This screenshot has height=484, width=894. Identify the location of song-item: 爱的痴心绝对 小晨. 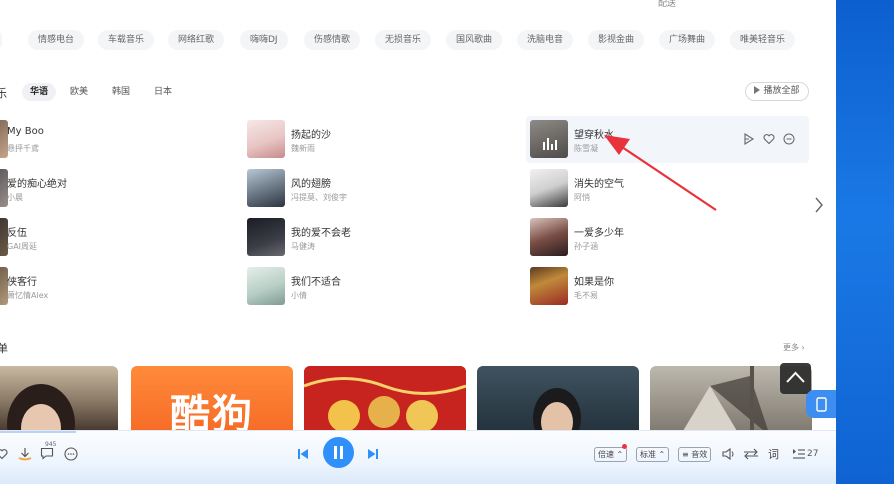
(110, 189).